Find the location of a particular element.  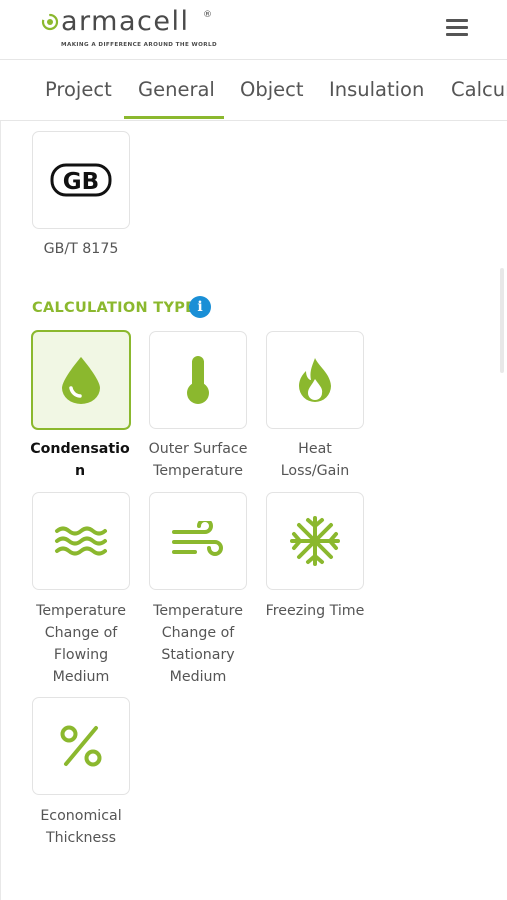

calc-option-freezing-time is located at coordinates (315, 541).